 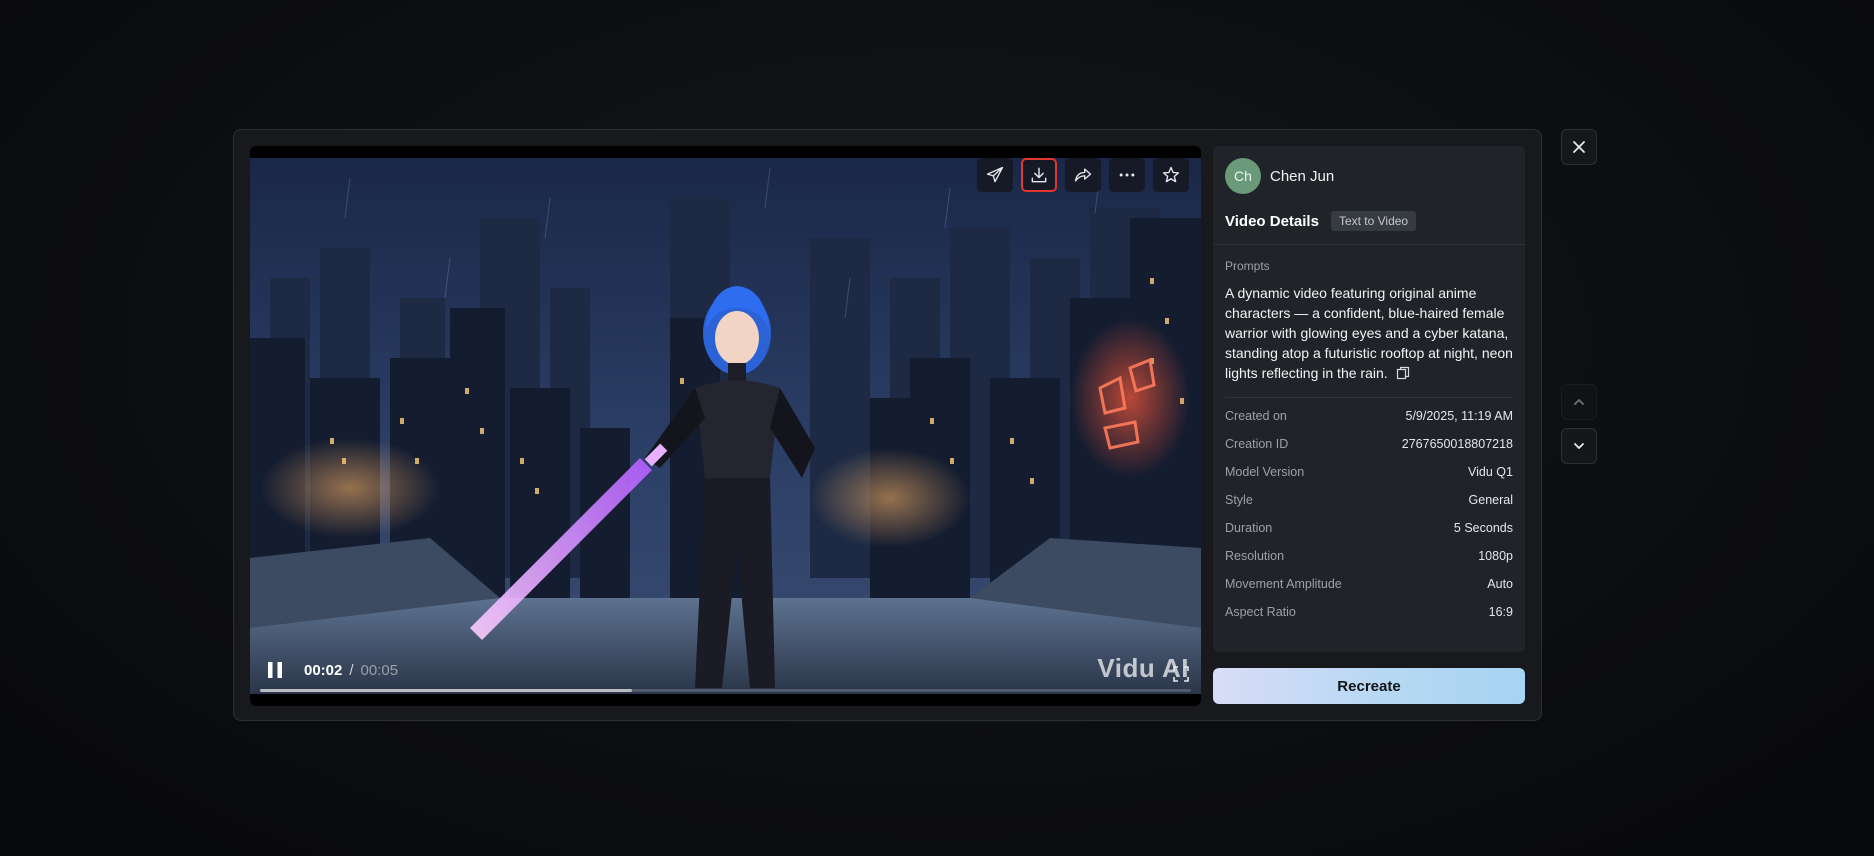 I want to click on creator-row: Ch Chen Jun, so click(x=1369, y=170).